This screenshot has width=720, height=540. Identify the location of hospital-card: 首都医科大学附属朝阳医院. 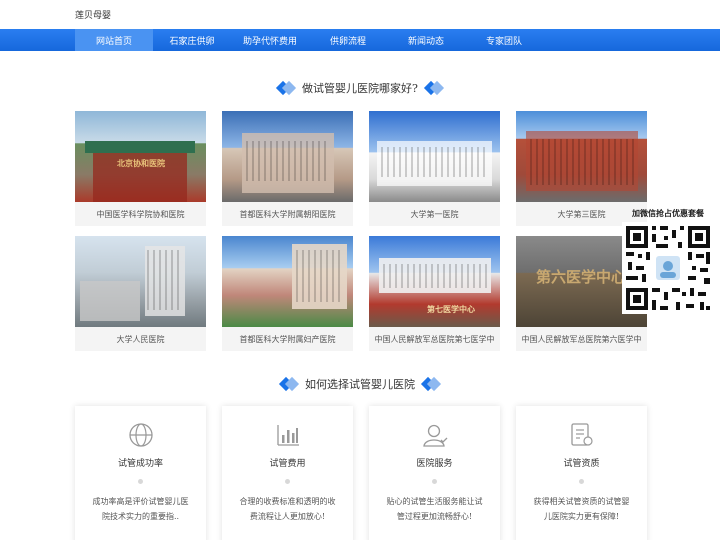
(287, 168).